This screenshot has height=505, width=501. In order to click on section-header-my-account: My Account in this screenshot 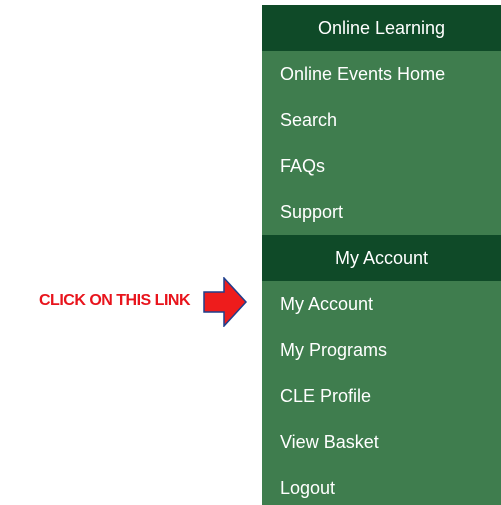, I will do `click(381, 258)`.